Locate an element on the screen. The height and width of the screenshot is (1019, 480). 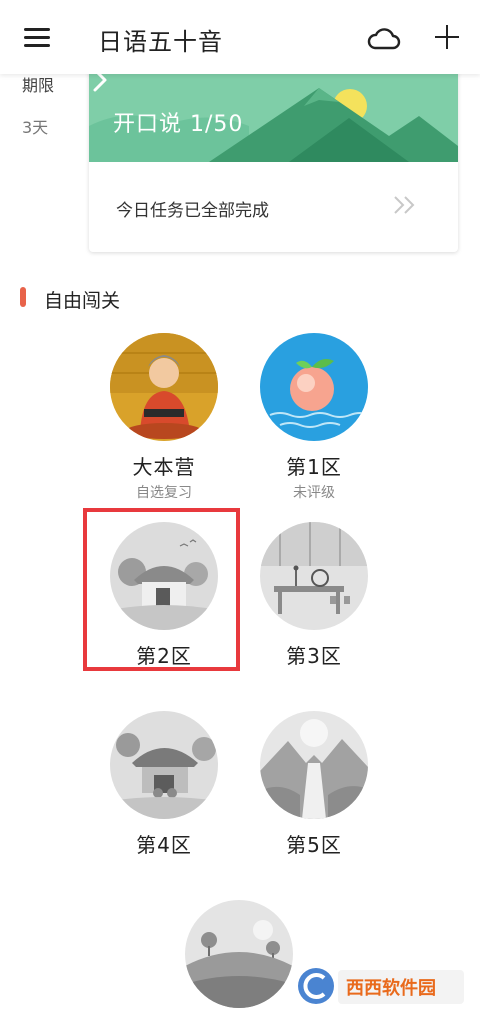
level-zone-3: 第3区 is located at coordinates (314, 595).